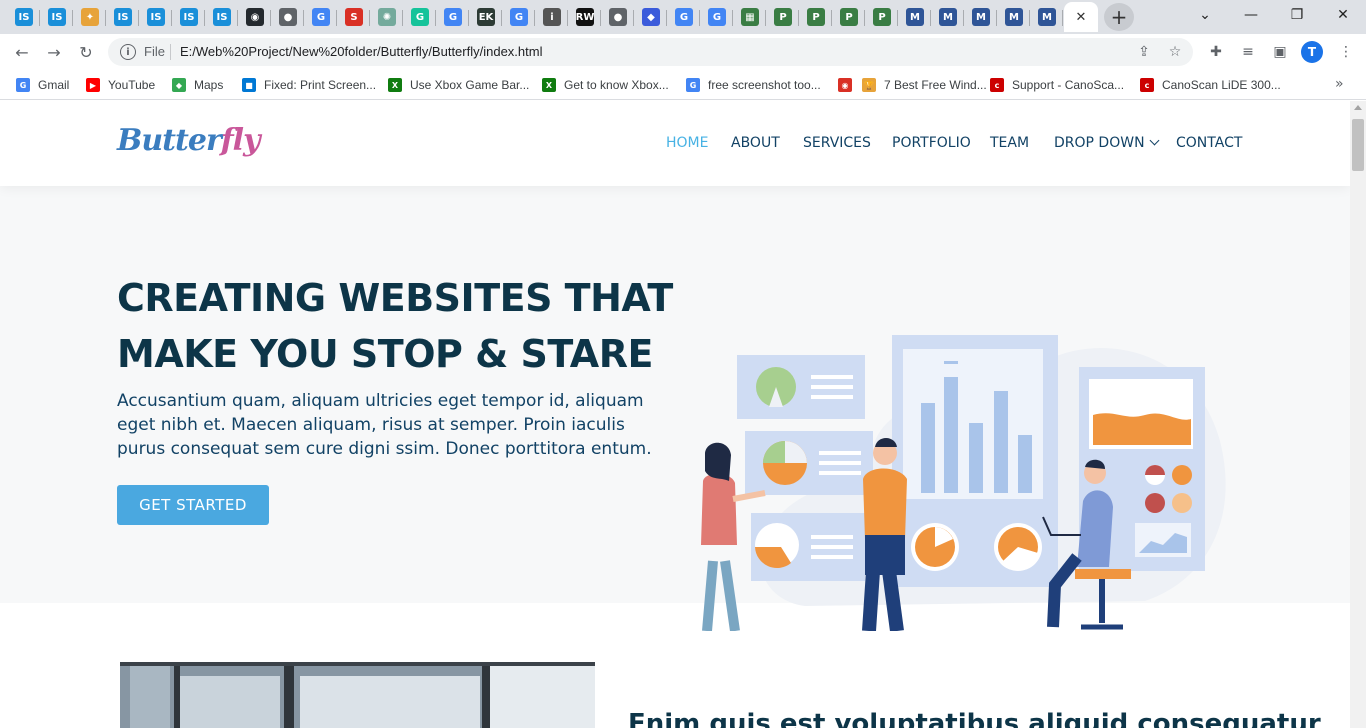  Describe the element at coordinates (1280, 52) in the screenshot. I see `side-panel-icon: ▣` at that location.